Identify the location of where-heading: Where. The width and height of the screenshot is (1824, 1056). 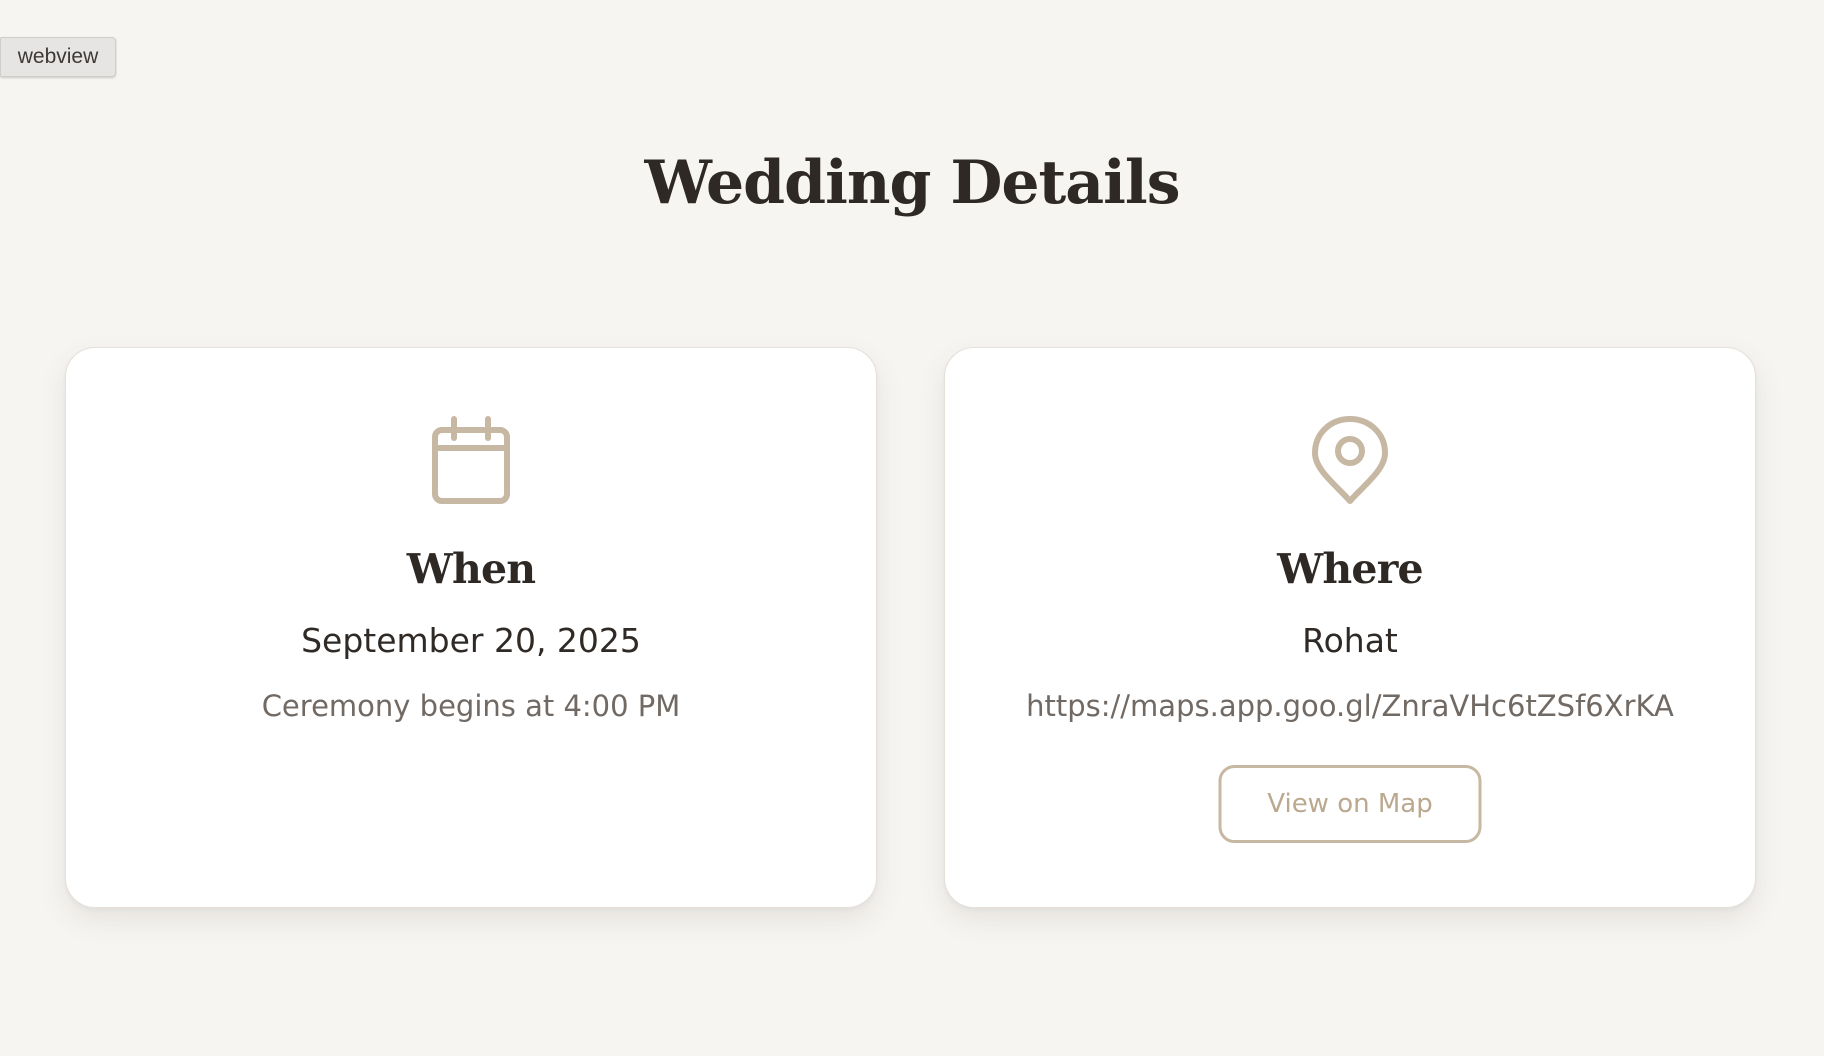
(1350, 569).